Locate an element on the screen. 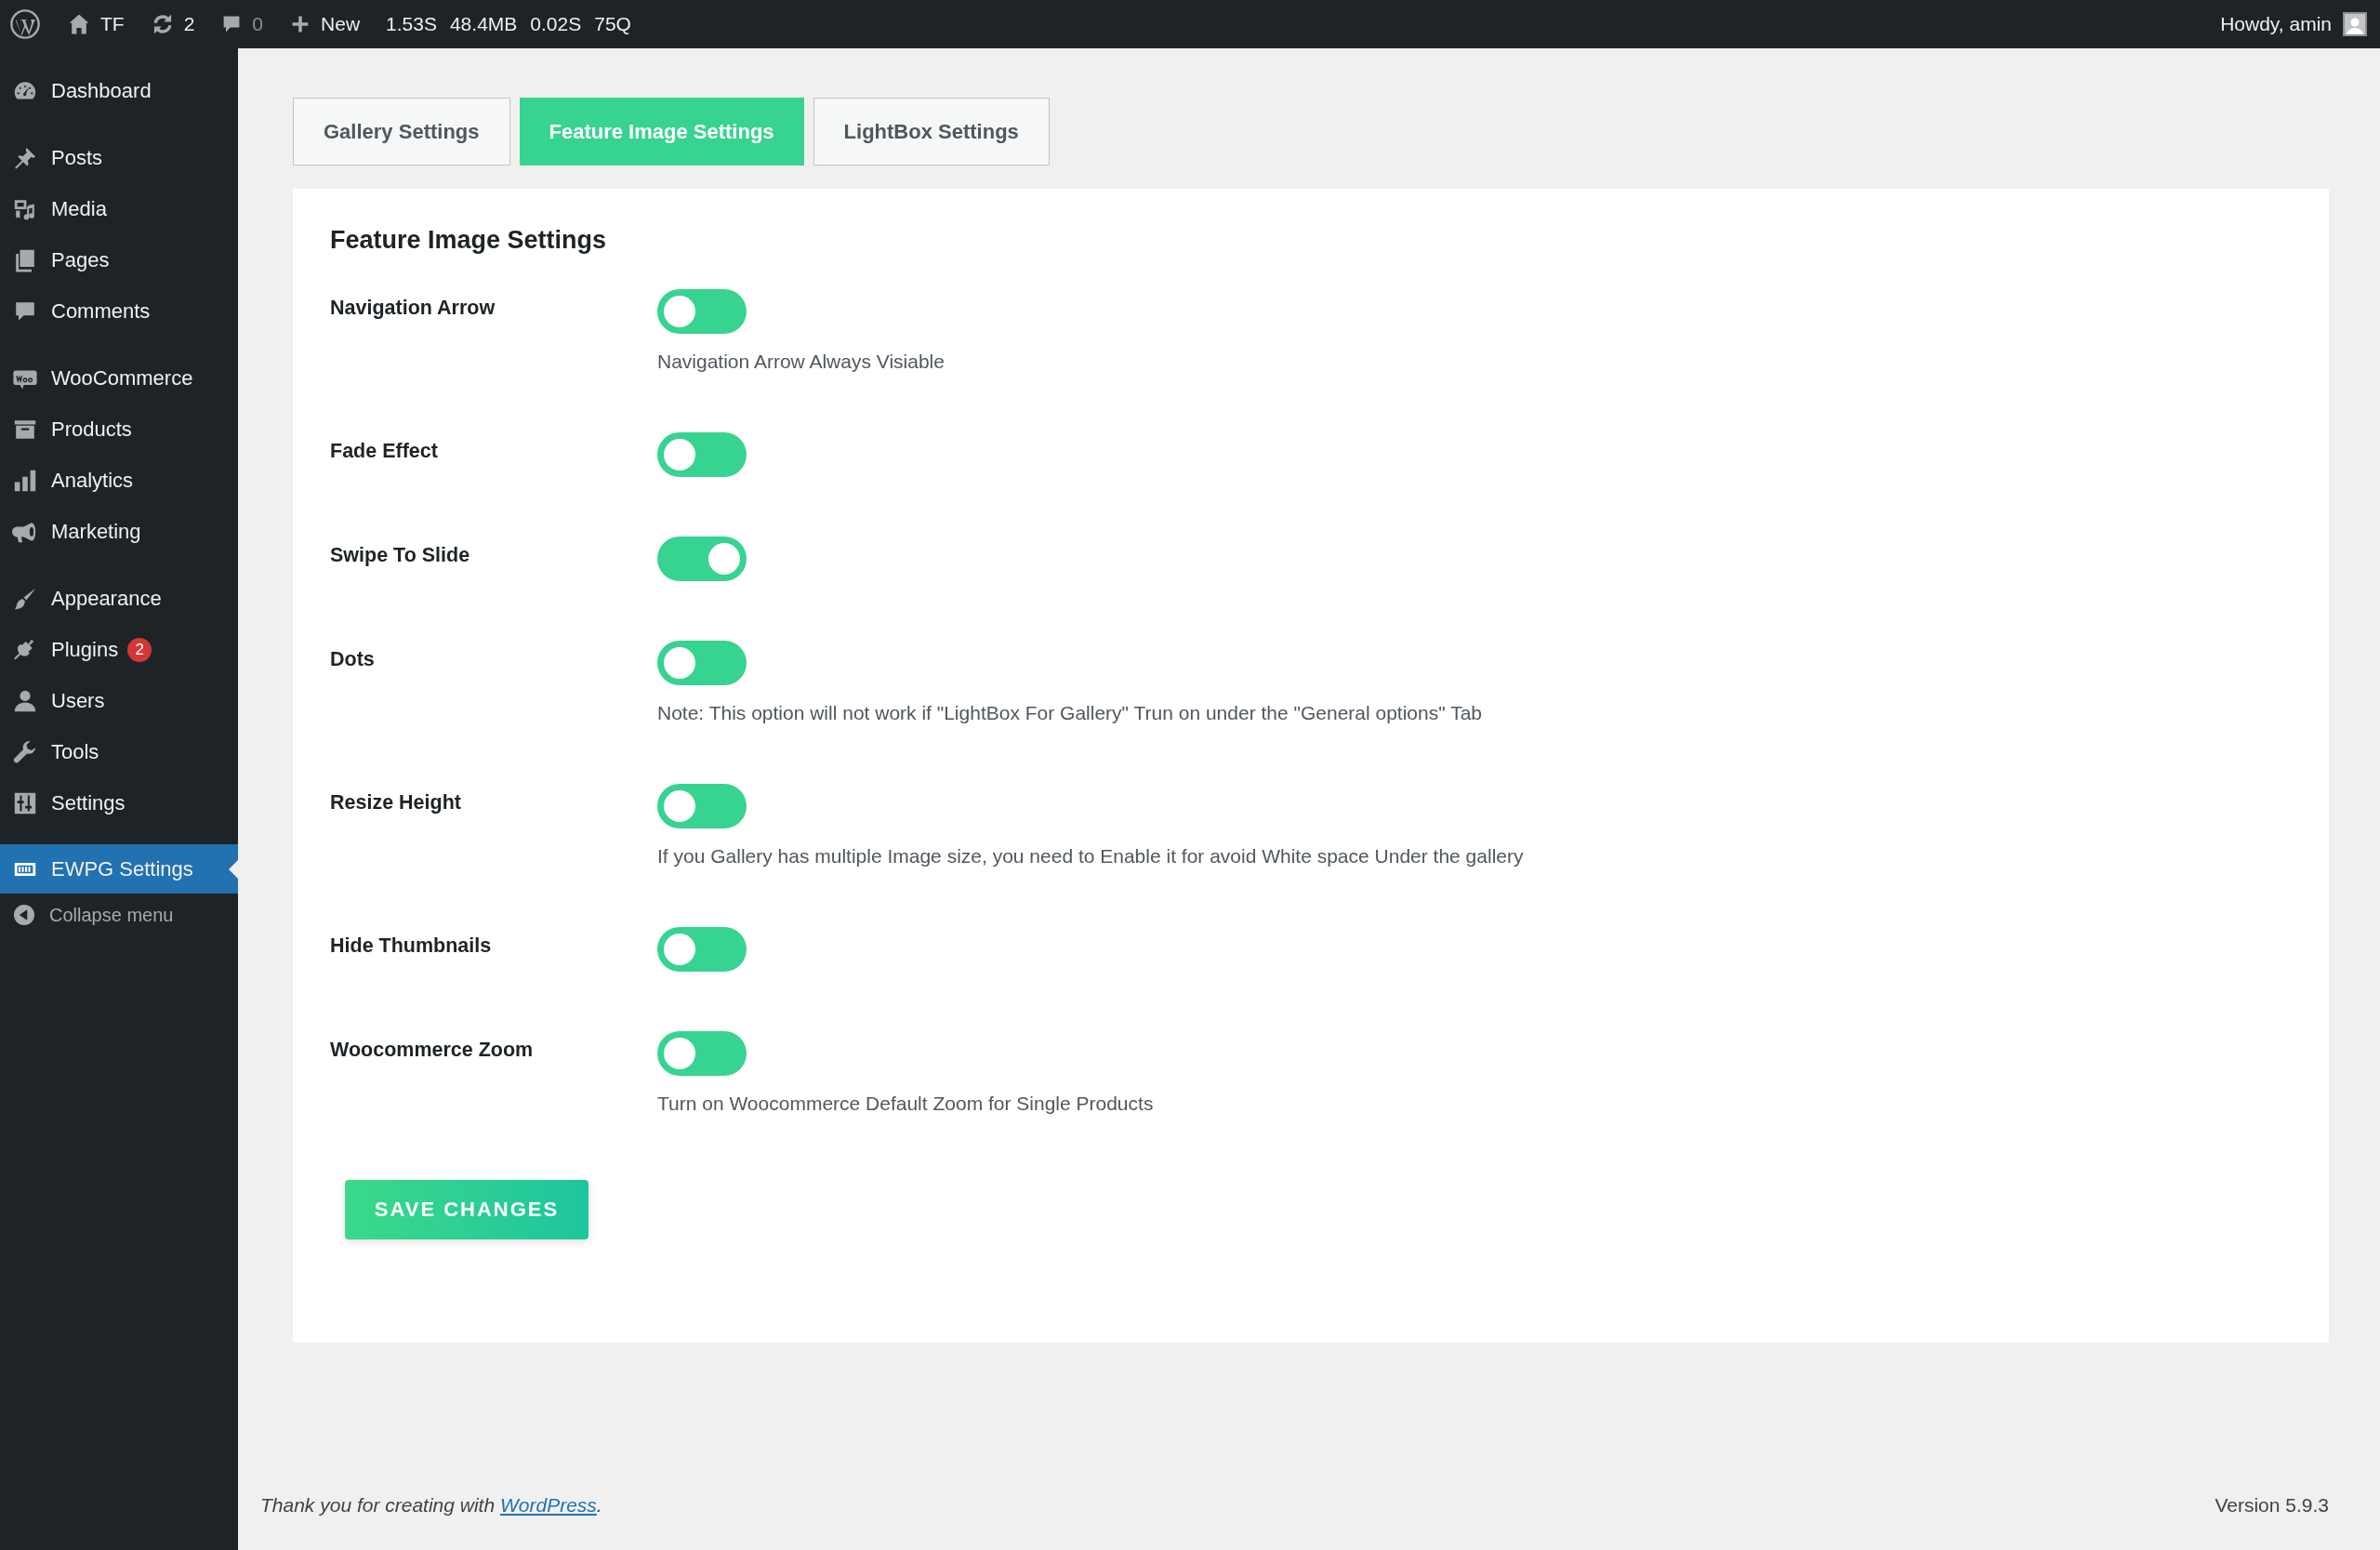 The width and height of the screenshot is (2380, 1550). setting-label: Swipe To Slide is located at coordinates (400, 555).